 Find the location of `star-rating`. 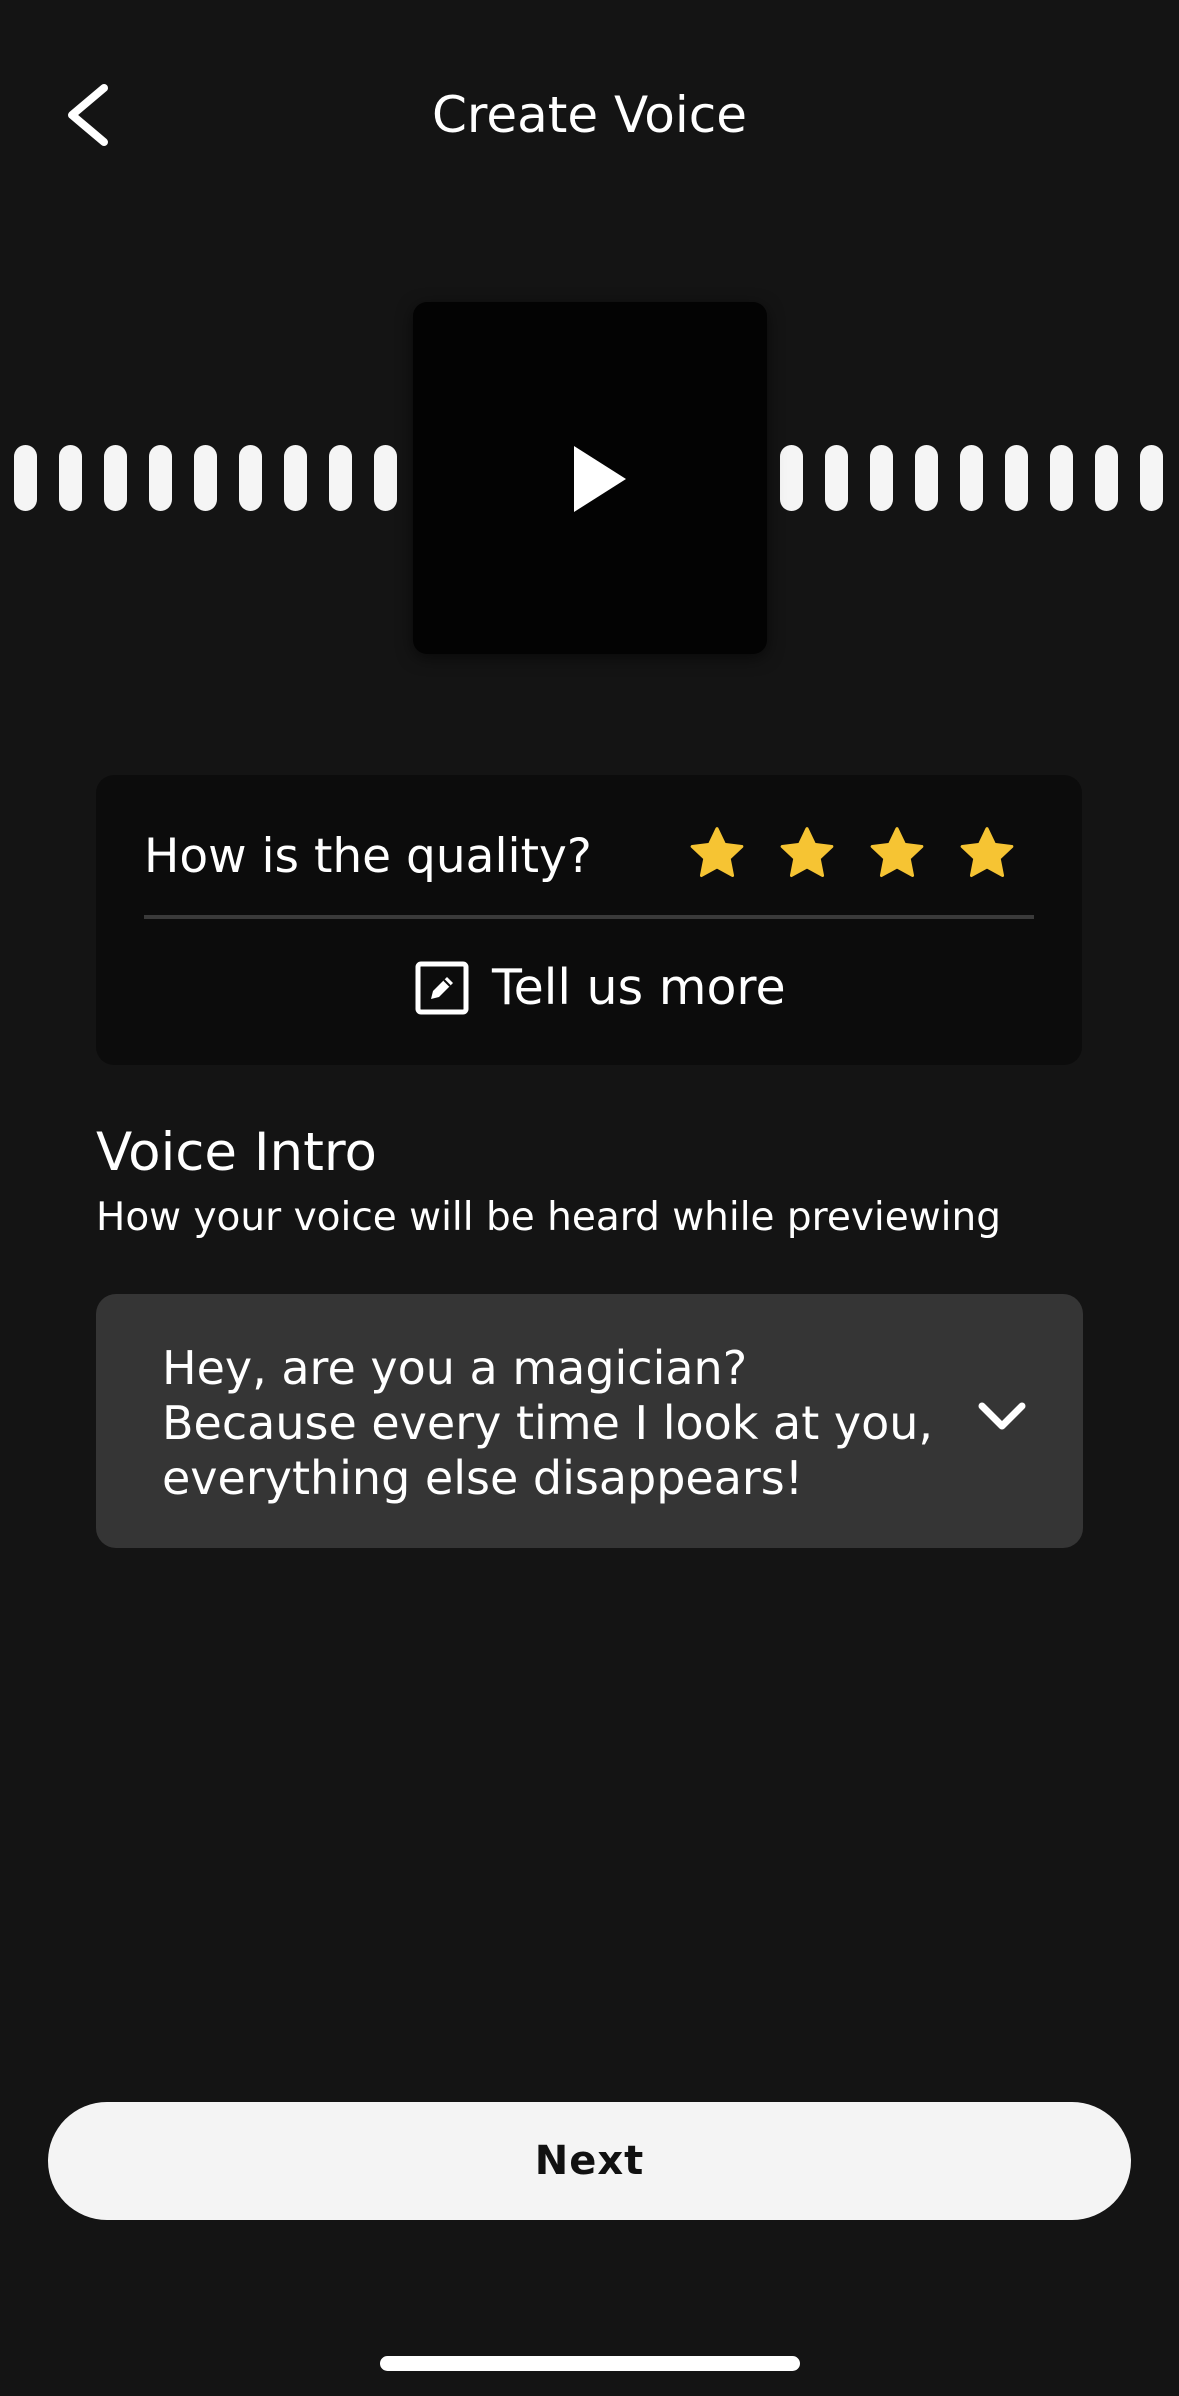

star-rating is located at coordinates (852, 854).